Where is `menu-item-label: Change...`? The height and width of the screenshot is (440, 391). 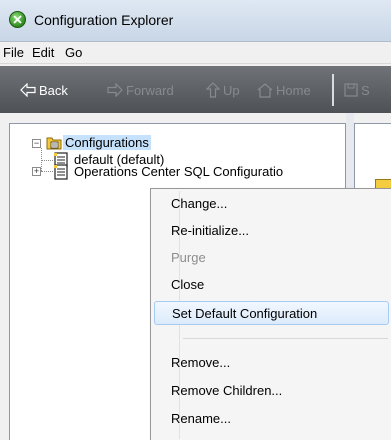 menu-item-label: Change... is located at coordinates (199, 203).